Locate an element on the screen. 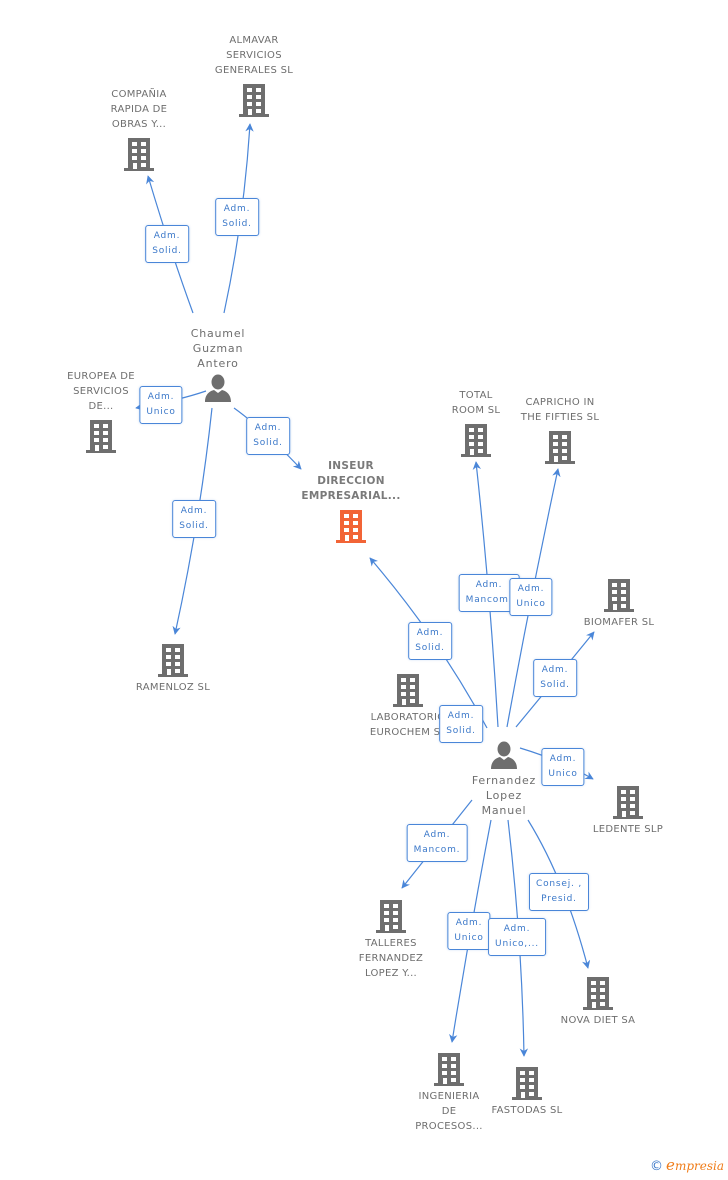 The width and height of the screenshot is (728, 1180). company-name-label: NOVA DIET SA is located at coordinates (598, 1020).